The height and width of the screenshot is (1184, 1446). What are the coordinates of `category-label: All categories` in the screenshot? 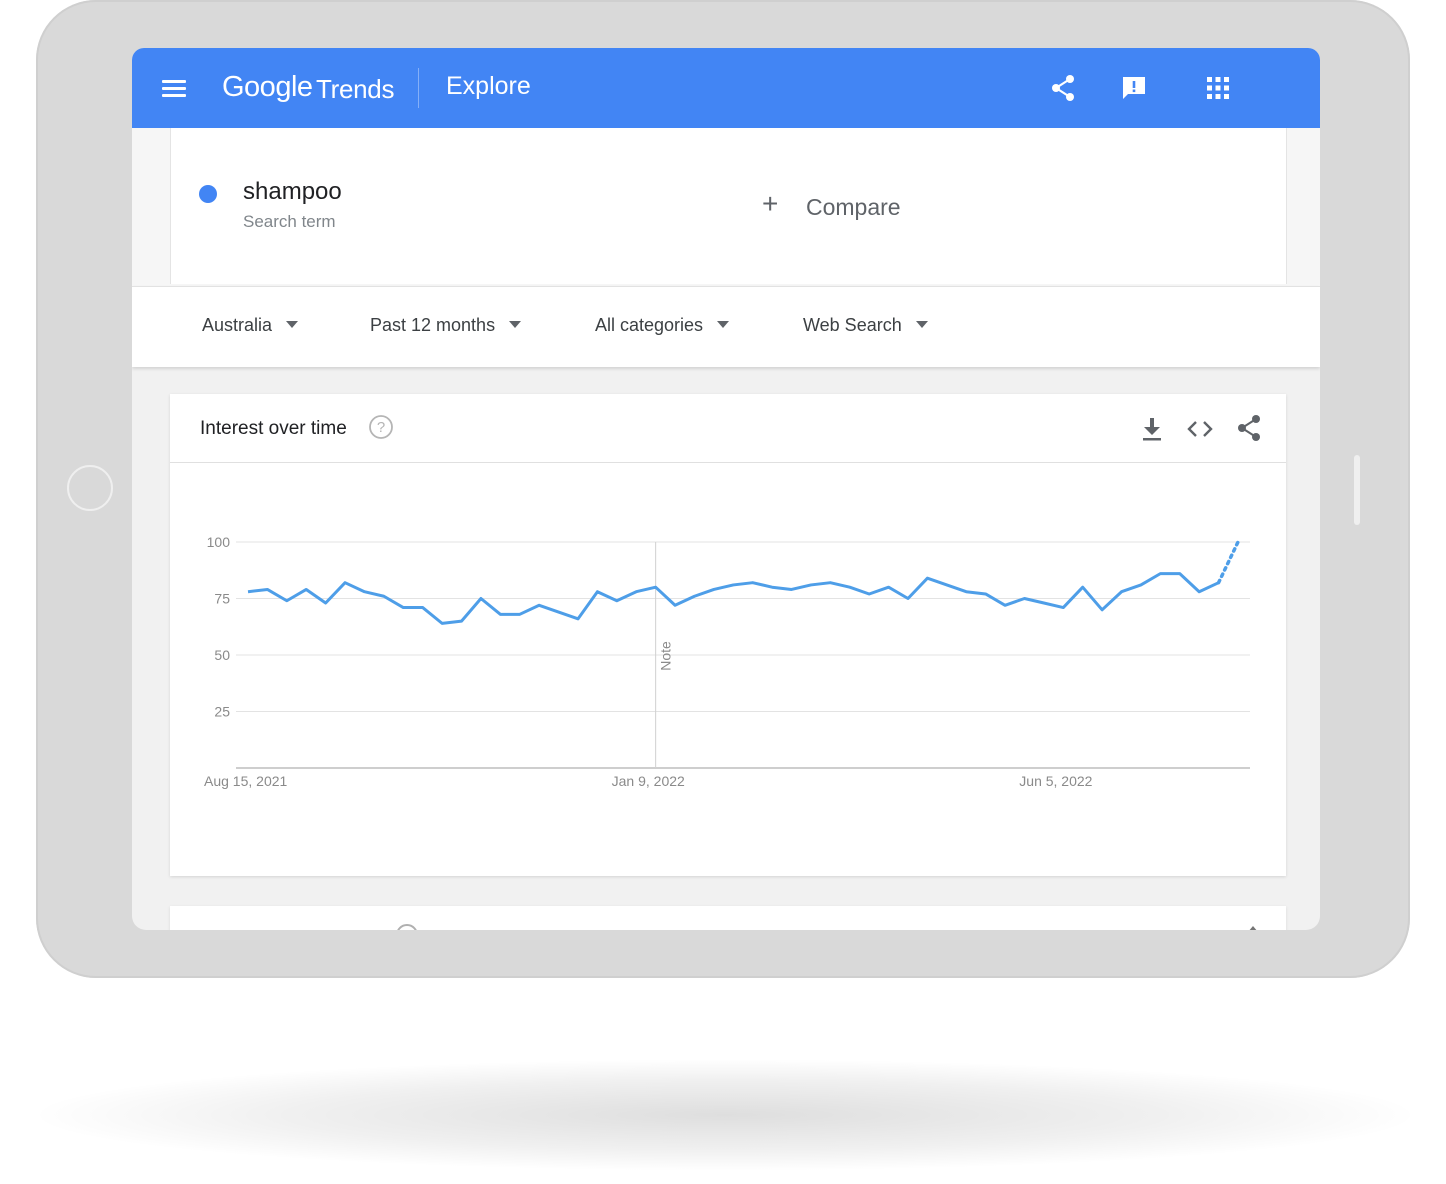 It's located at (649, 325).